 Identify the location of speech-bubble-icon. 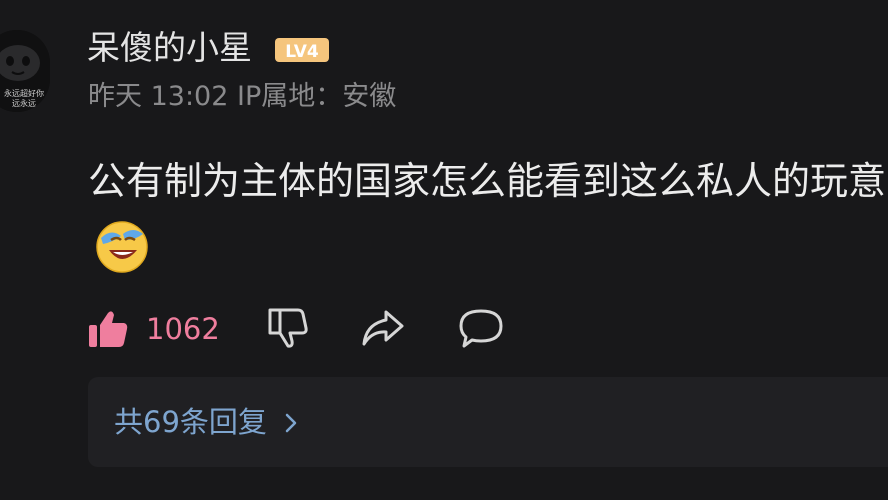
(481, 328).